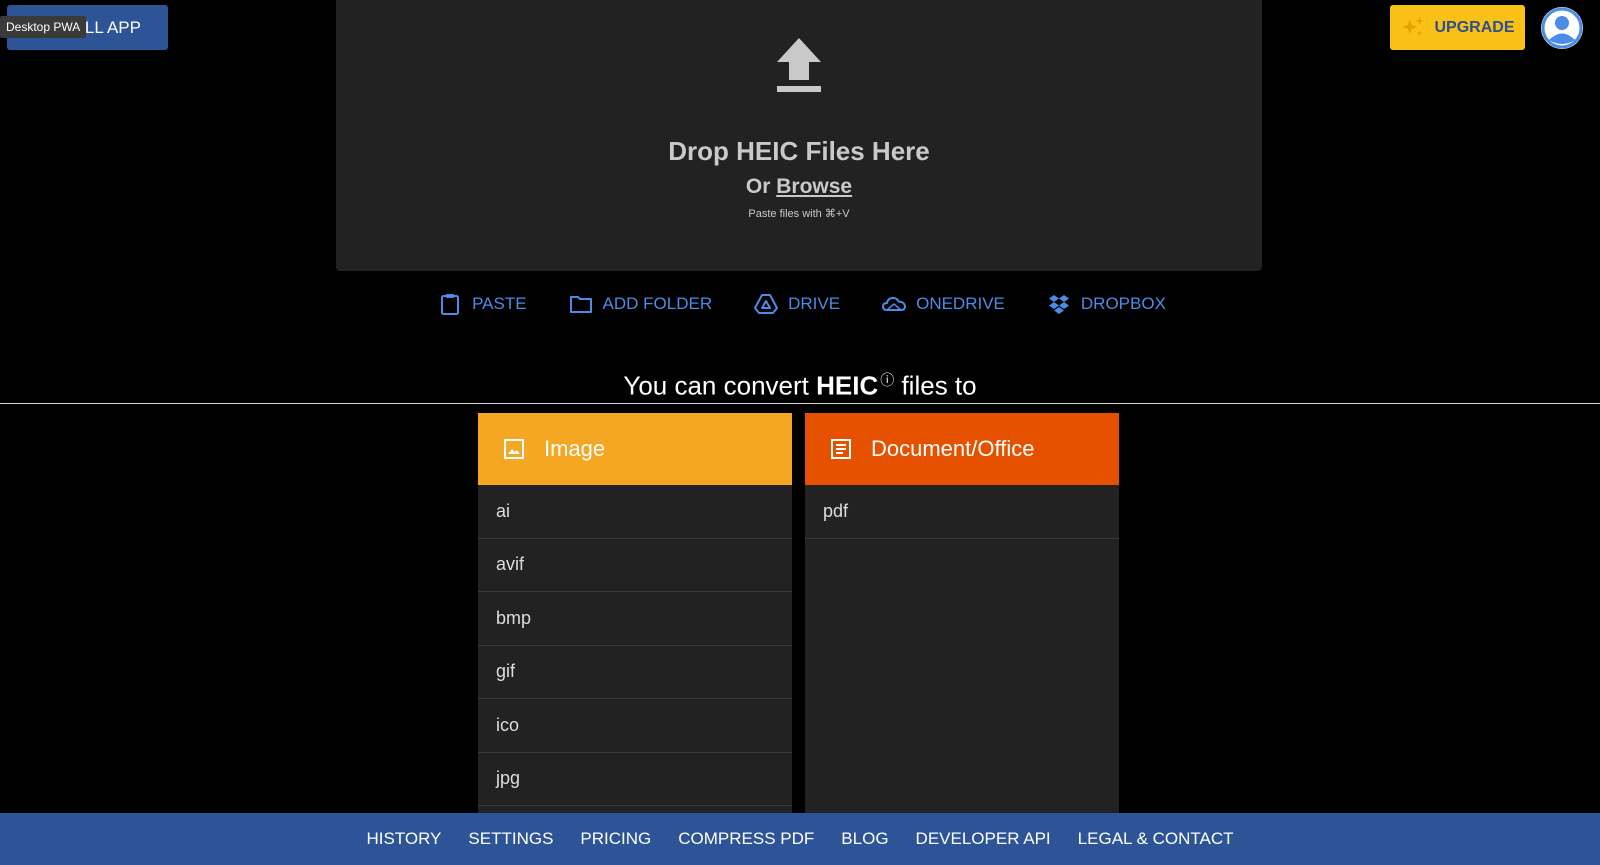  I want to click on dropbox-icon, so click(1058, 304).